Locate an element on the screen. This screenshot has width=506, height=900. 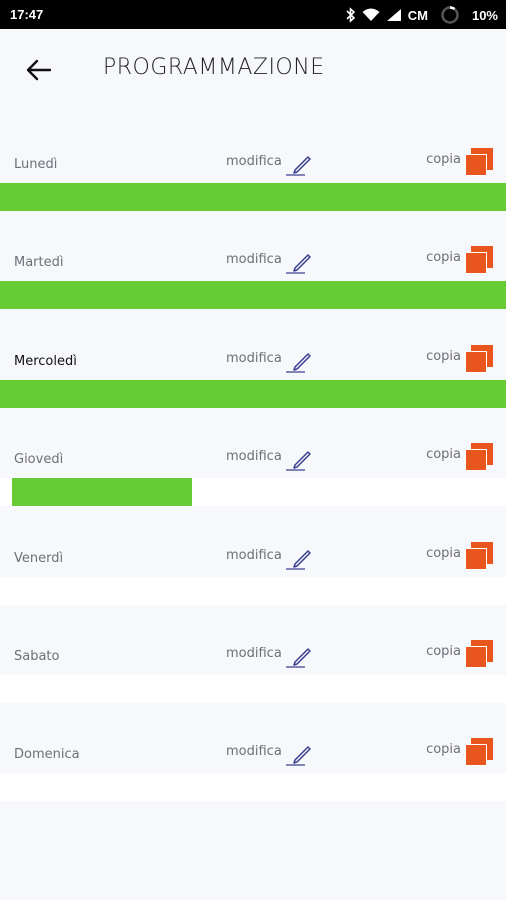
carrier-label: CM is located at coordinates (417, 15).